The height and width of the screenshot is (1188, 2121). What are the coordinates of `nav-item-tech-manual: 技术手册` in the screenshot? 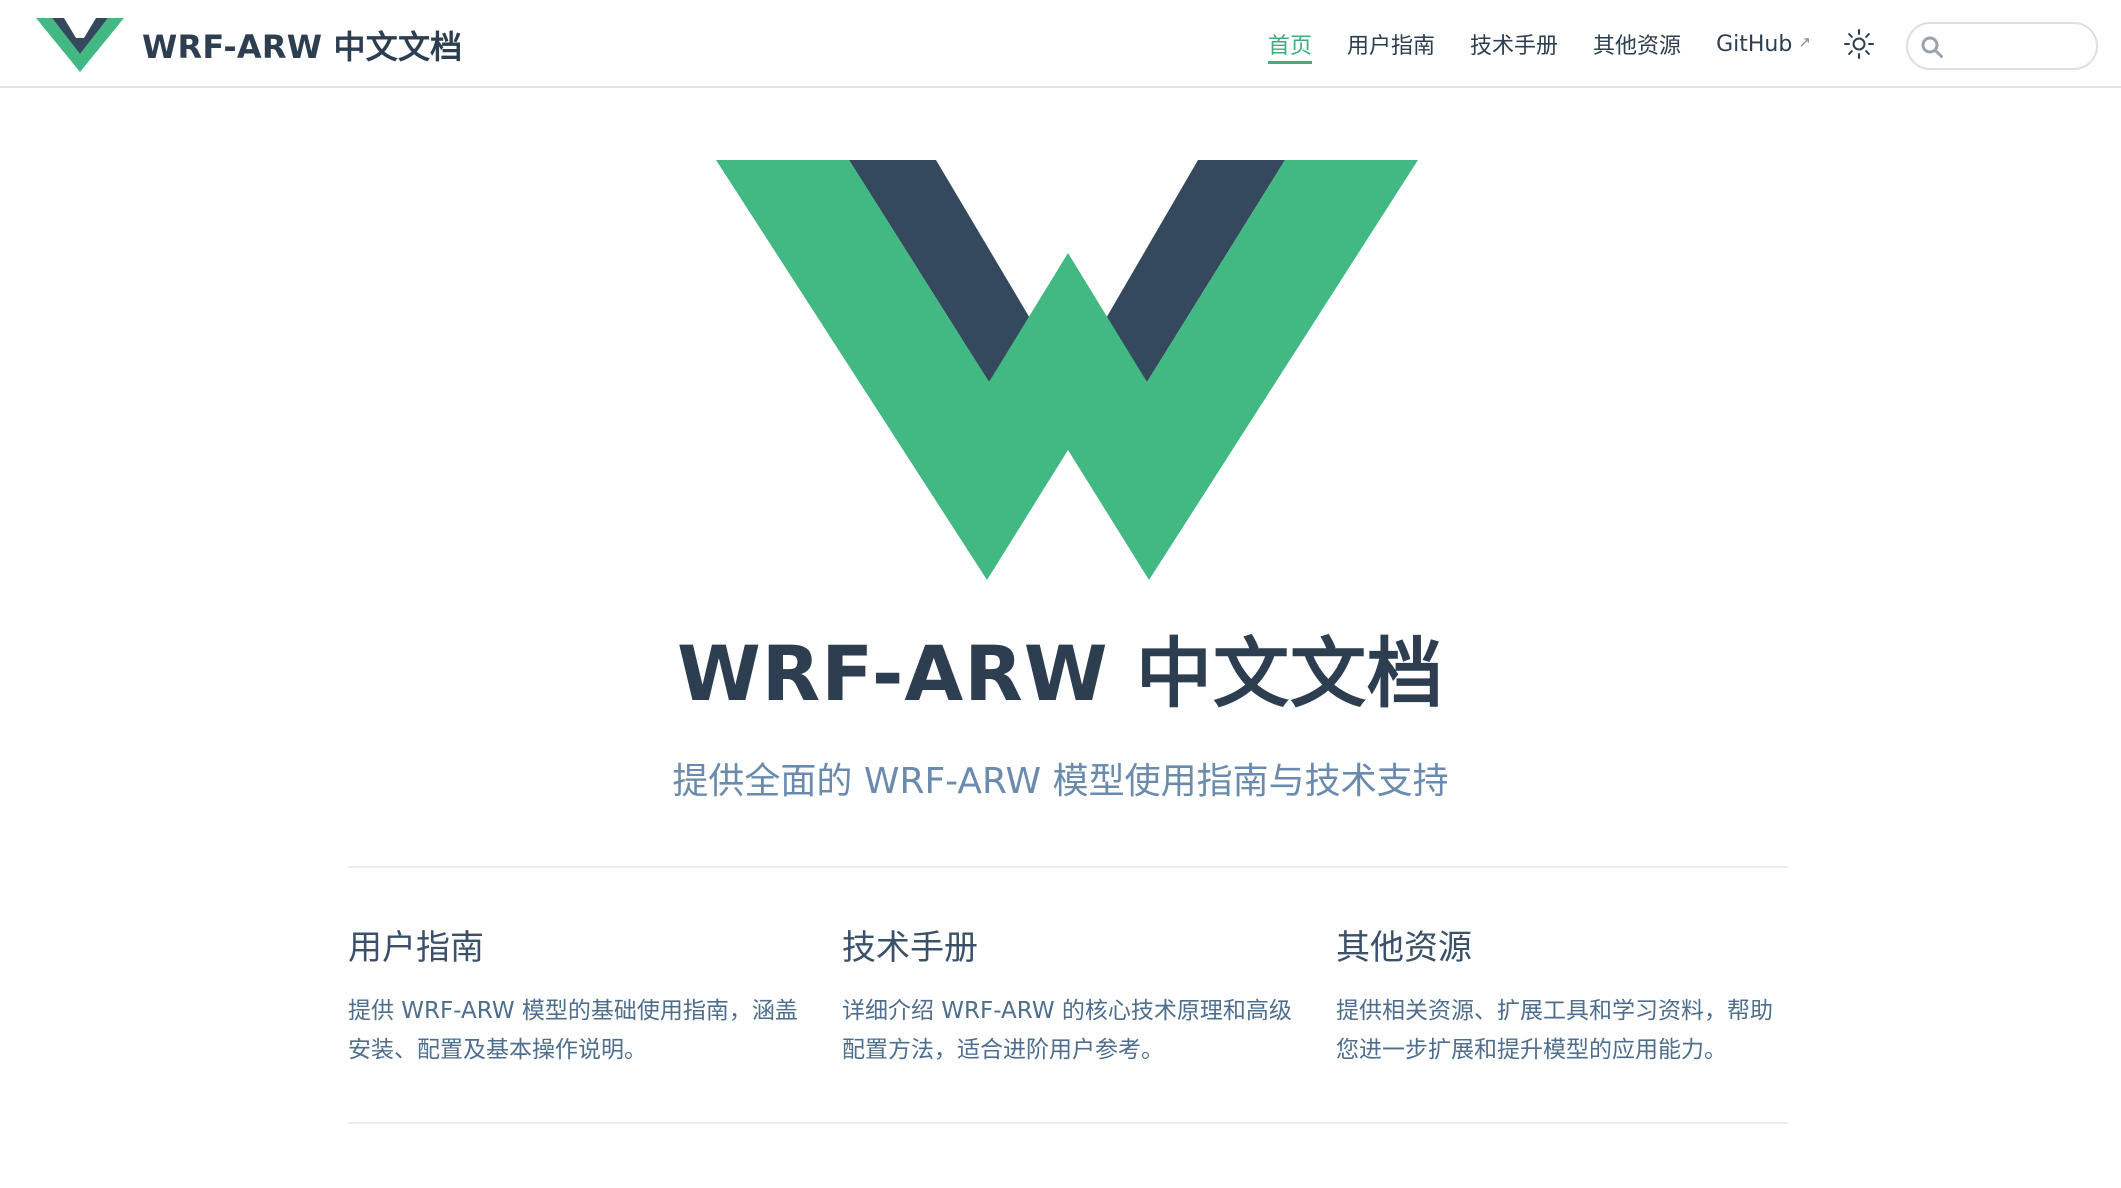 It's located at (1514, 44).